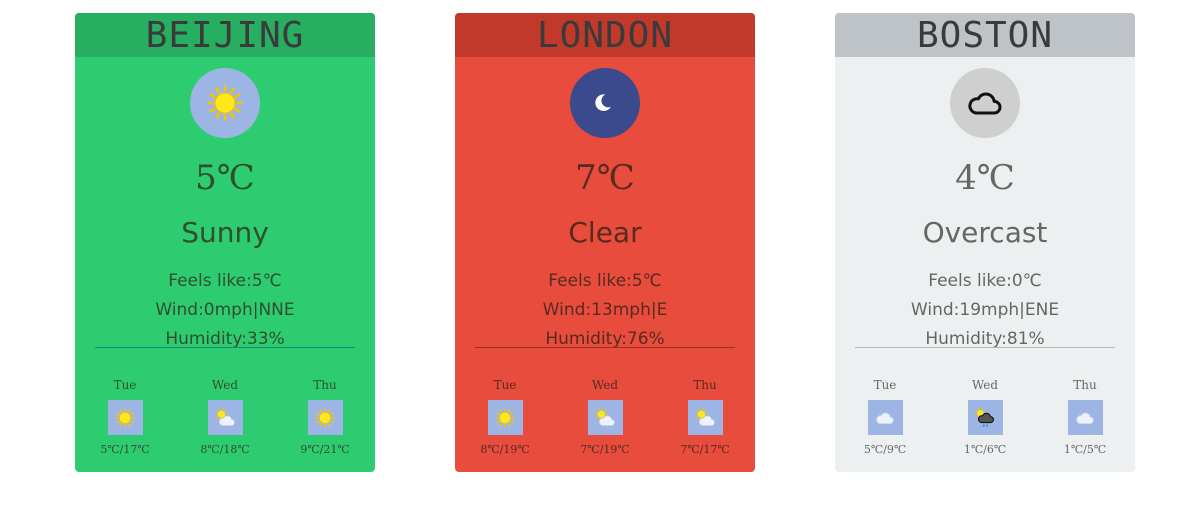  Describe the element at coordinates (985, 449) in the screenshot. I see `forecast-range: 1℃/6℃` at that location.